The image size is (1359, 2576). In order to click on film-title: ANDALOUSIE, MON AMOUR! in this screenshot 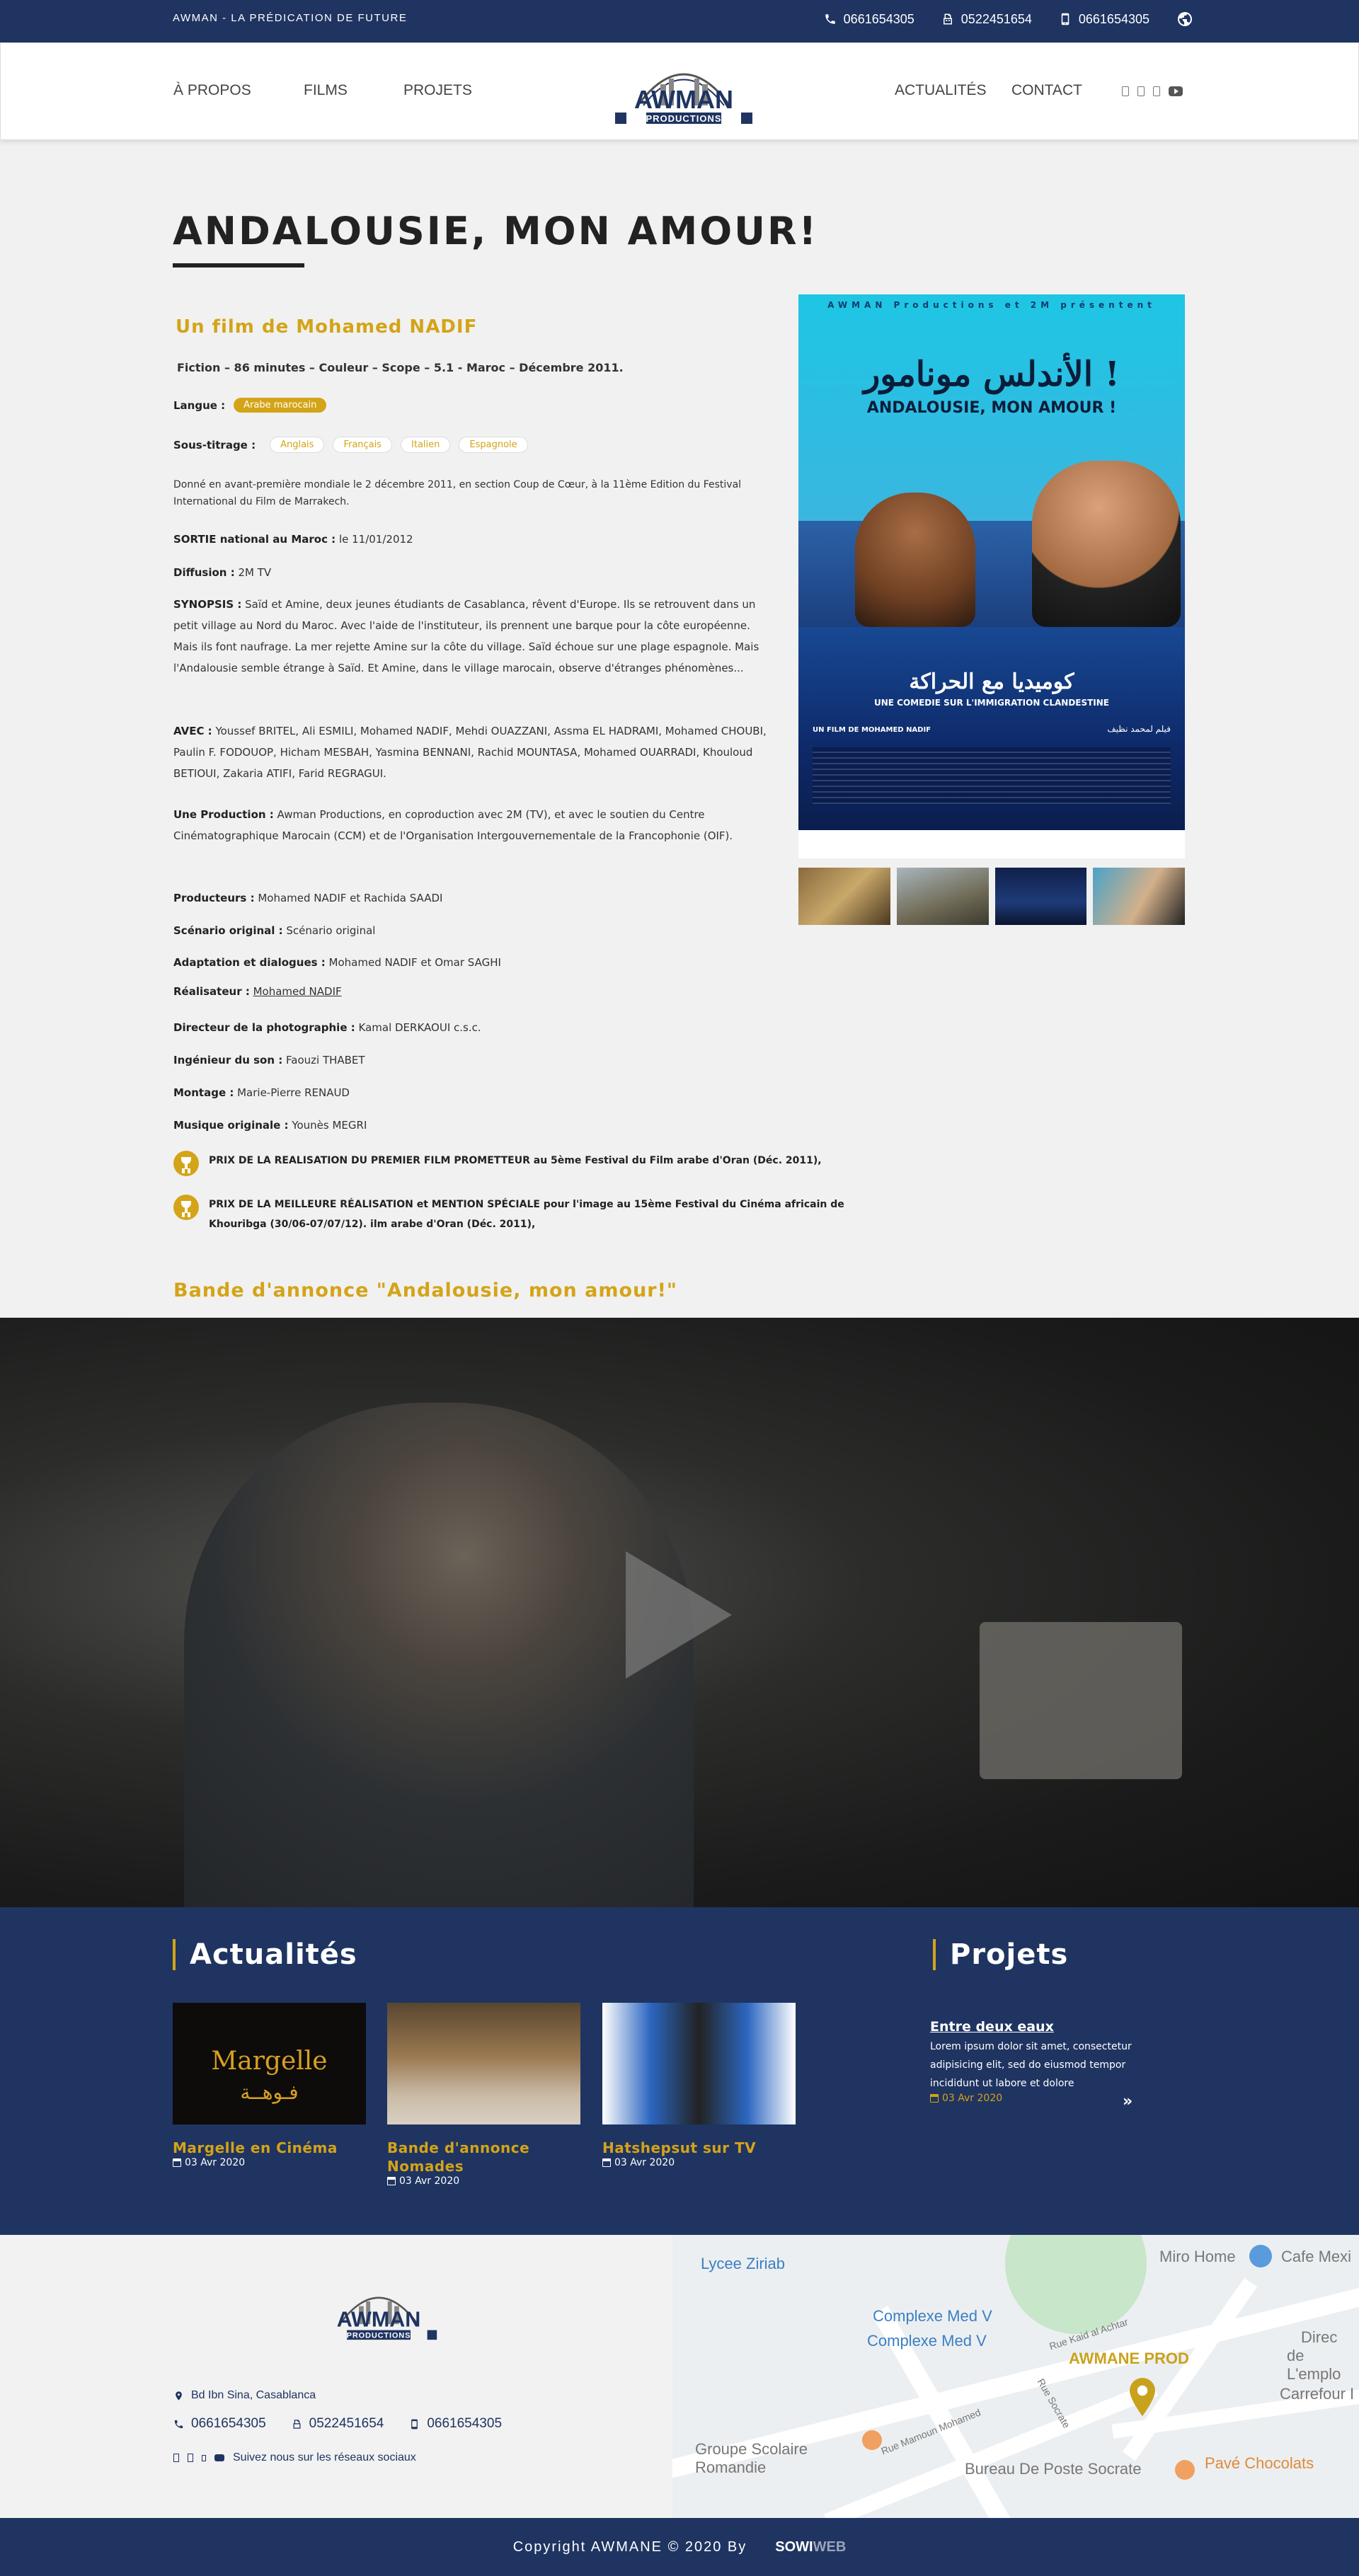, I will do `click(496, 231)`.